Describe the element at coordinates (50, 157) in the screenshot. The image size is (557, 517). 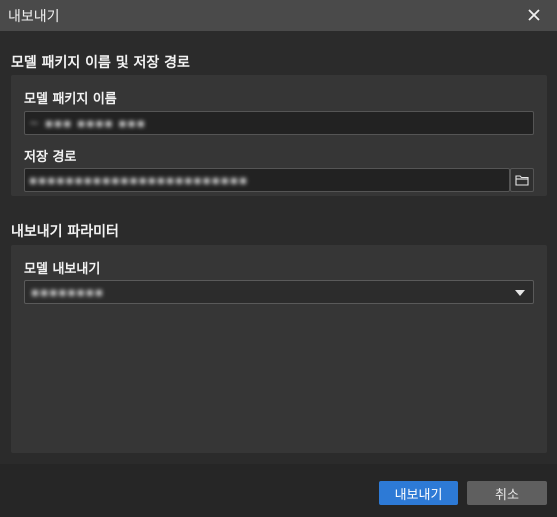
I see `save-path-label: 저장 경로` at that location.